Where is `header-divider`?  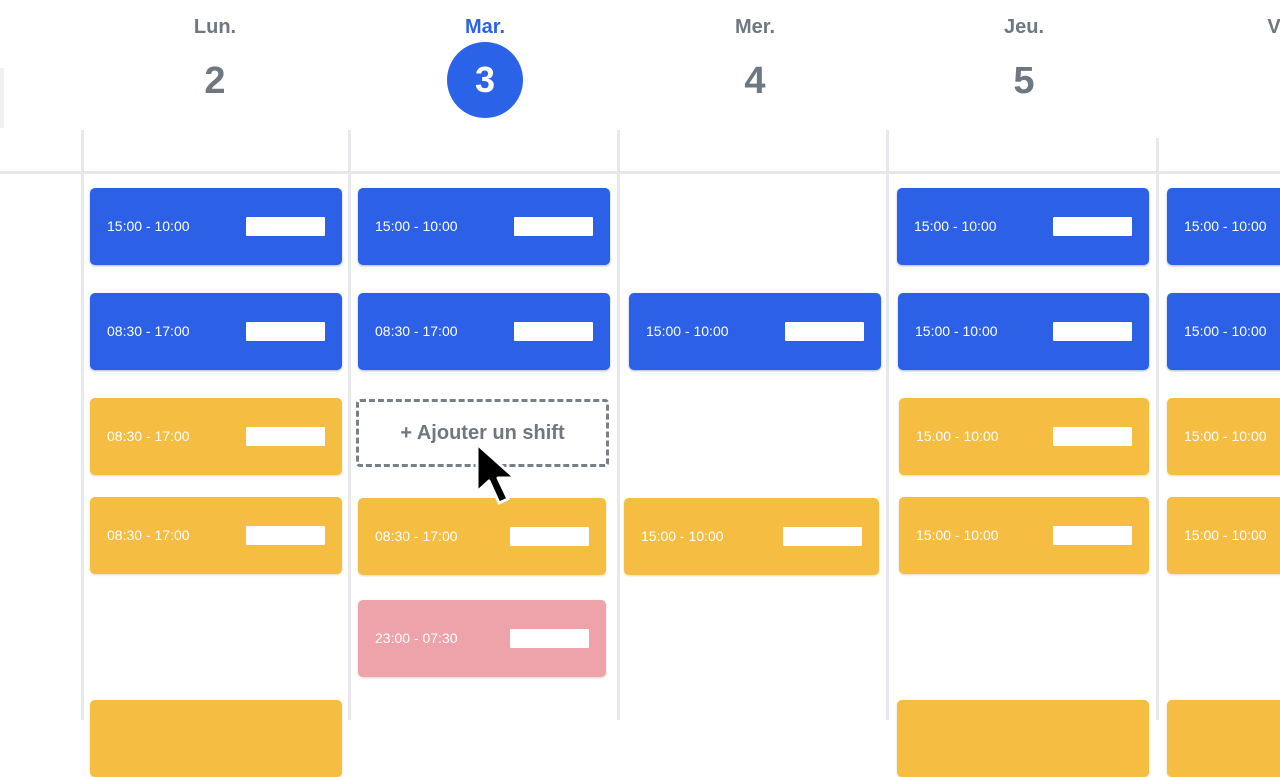
header-divider is located at coordinates (640, 172).